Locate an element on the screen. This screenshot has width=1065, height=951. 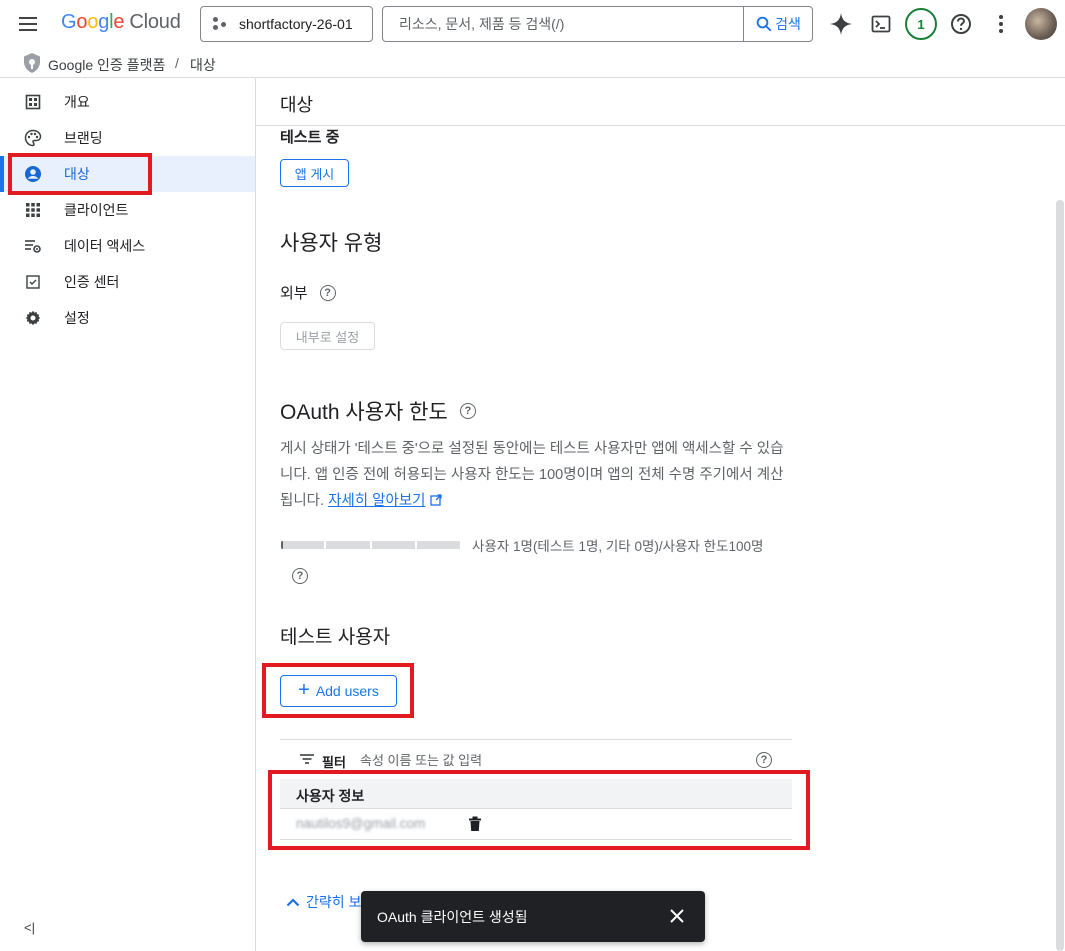
search-bar: 검색 is located at coordinates (597, 24).